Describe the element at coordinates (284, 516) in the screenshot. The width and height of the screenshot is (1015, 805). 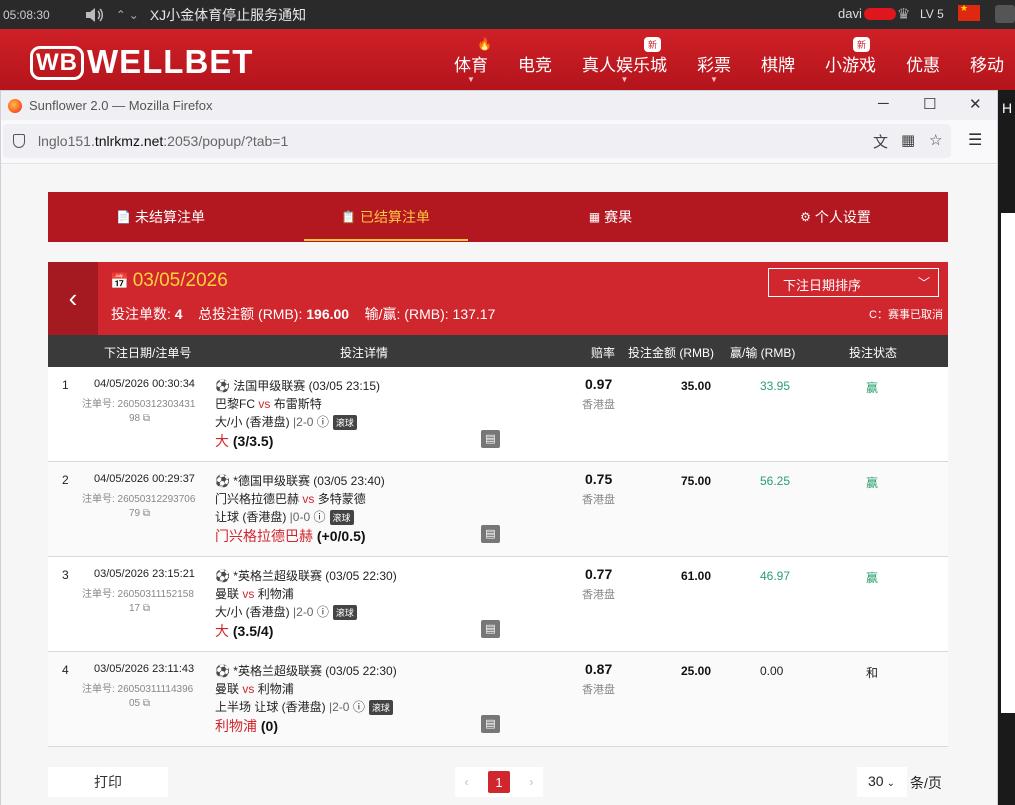
I see `market-line: 让球 (香港盘) |0-0 ⓘ 滚球` at that location.